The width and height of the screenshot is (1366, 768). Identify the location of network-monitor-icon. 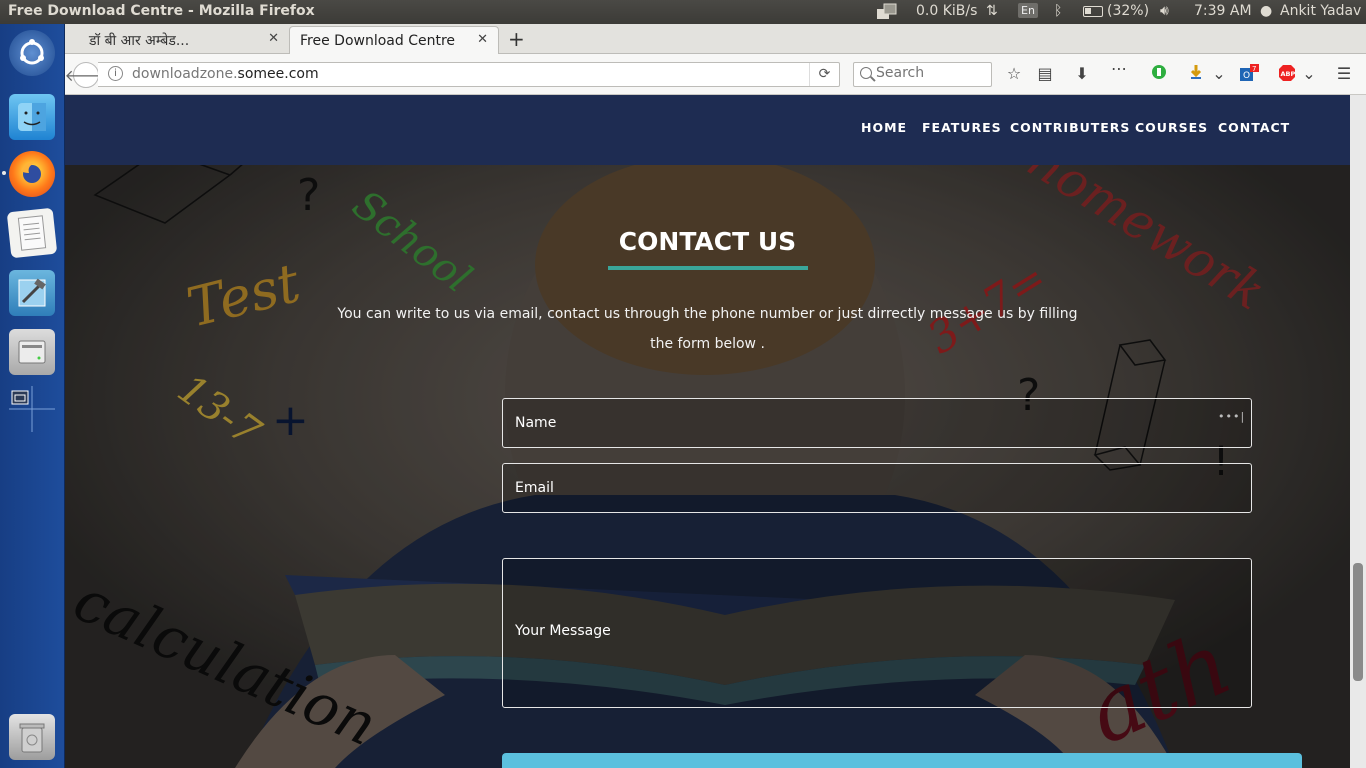
(887, 12).